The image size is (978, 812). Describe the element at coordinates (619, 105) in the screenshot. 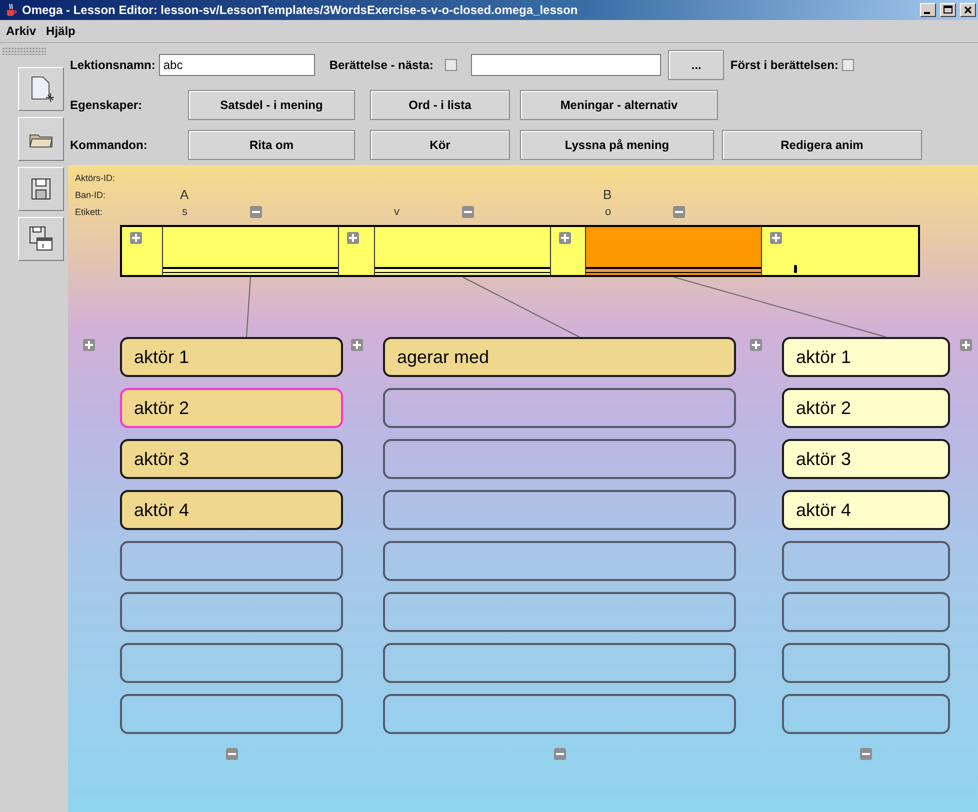

I see `property-button: Meningar - alternativ` at that location.